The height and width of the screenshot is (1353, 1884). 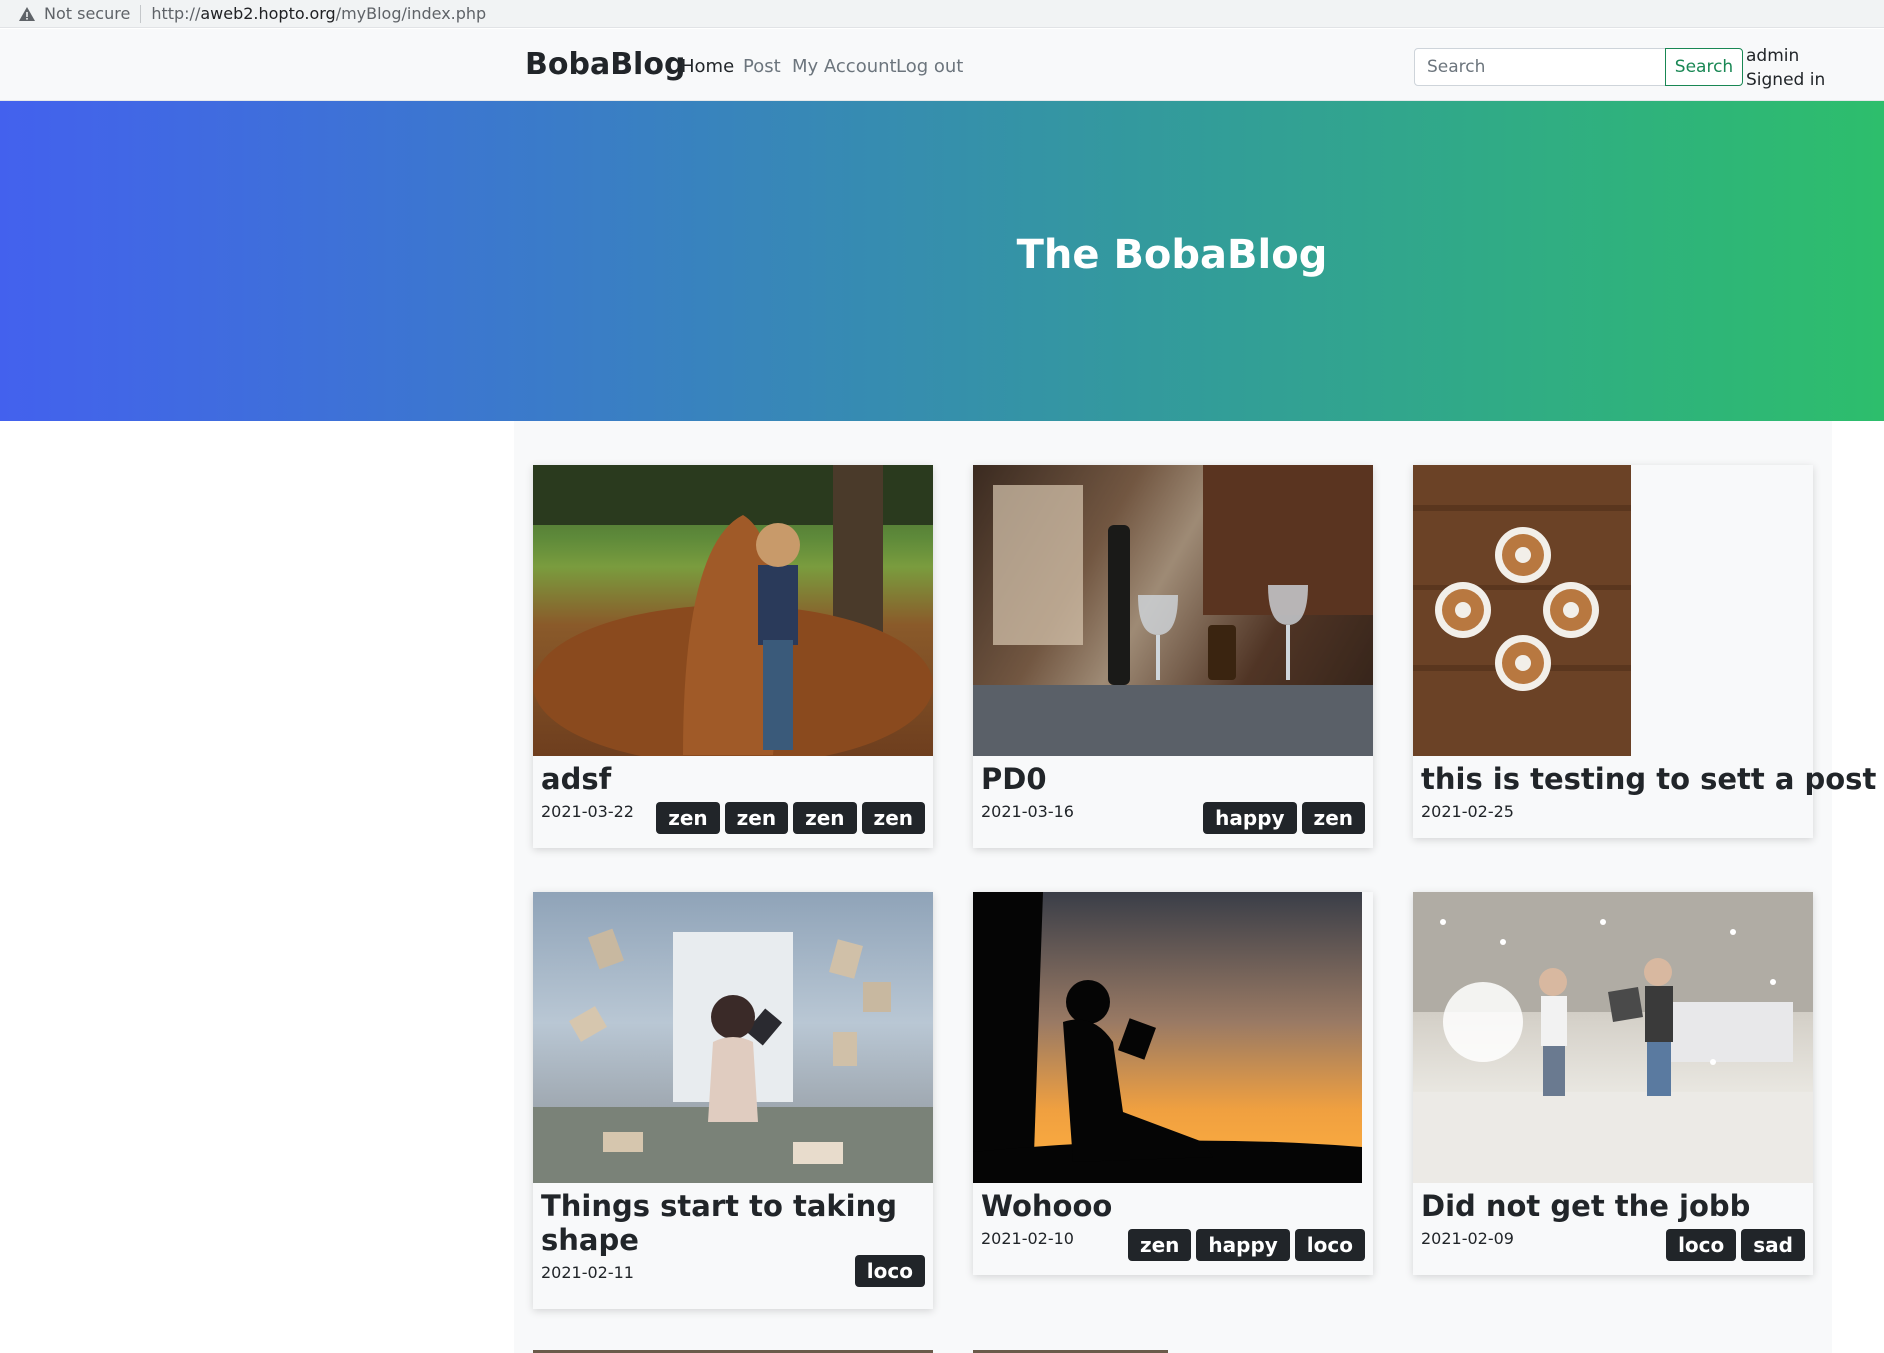 I want to click on nav-log-out: Log out, so click(x=929, y=66).